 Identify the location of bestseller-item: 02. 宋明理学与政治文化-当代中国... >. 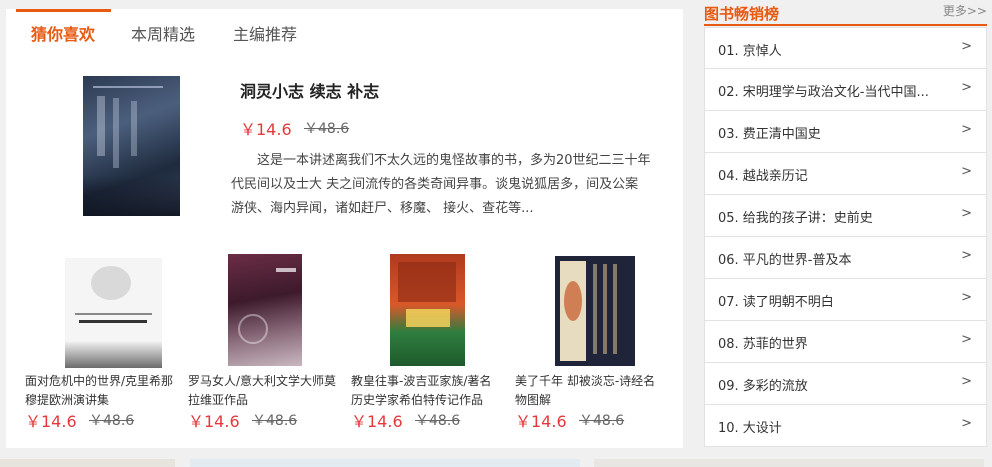
(845, 90).